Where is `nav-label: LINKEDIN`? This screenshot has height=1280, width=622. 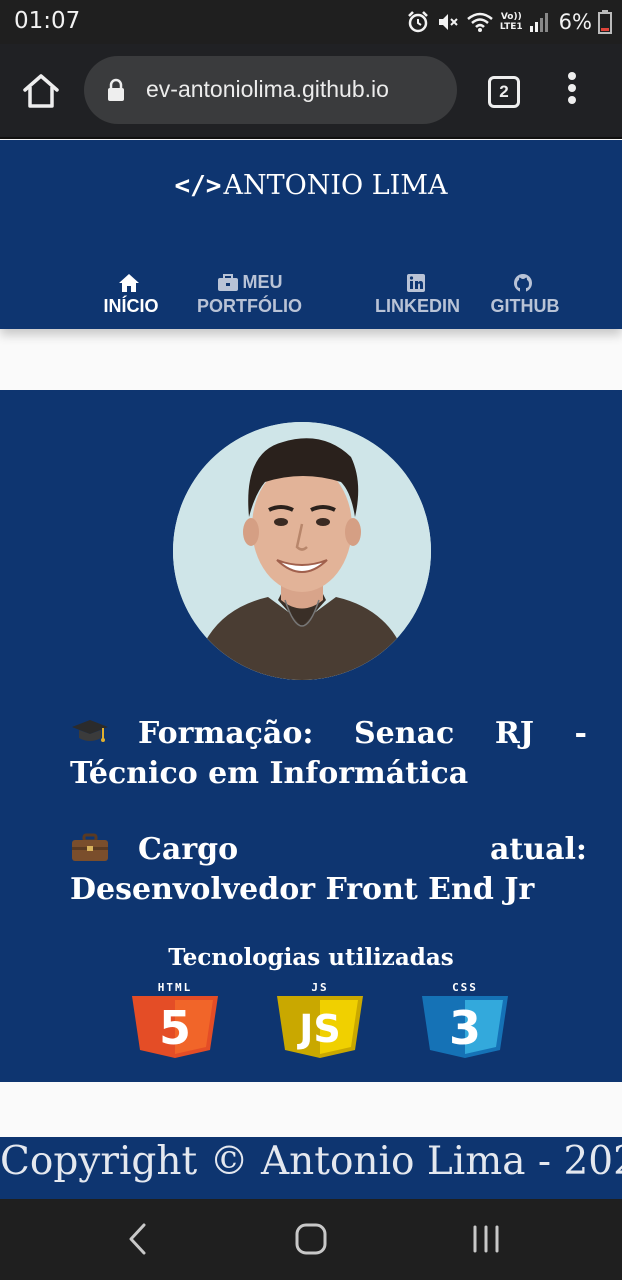
nav-label: LINKEDIN is located at coordinates (417, 306).